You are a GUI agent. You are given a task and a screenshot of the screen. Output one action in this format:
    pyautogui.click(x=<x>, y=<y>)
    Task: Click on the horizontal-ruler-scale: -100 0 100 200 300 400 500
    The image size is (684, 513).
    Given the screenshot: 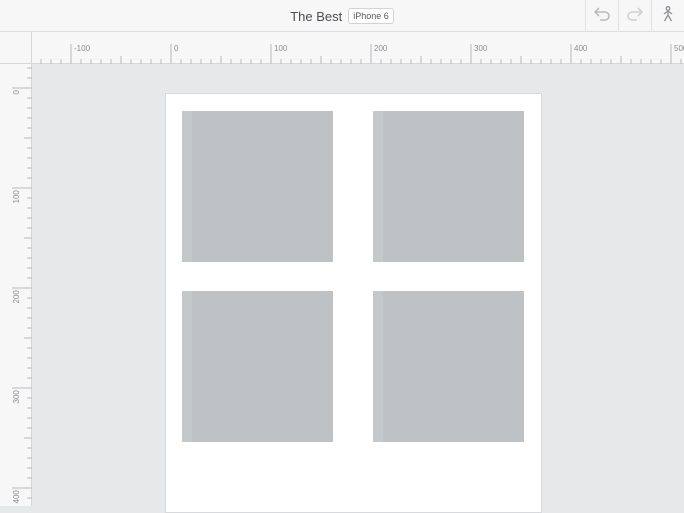 What is the action you would take?
    pyautogui.click(x=357, y=54)
    